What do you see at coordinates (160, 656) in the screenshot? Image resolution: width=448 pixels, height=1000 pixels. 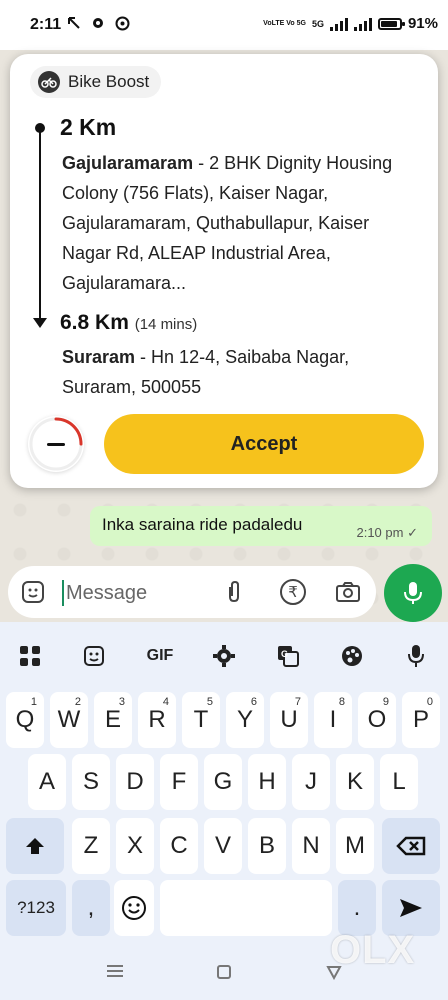 I see `gif-button: GIF` at bounding box center [160, 656].